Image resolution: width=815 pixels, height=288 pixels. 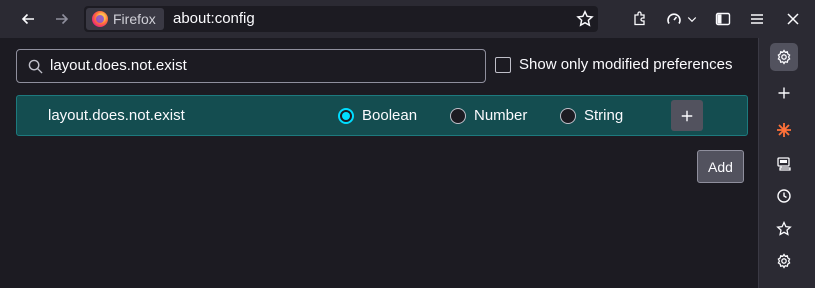 I want to click on close-window-button, so click(x=793, y=19).